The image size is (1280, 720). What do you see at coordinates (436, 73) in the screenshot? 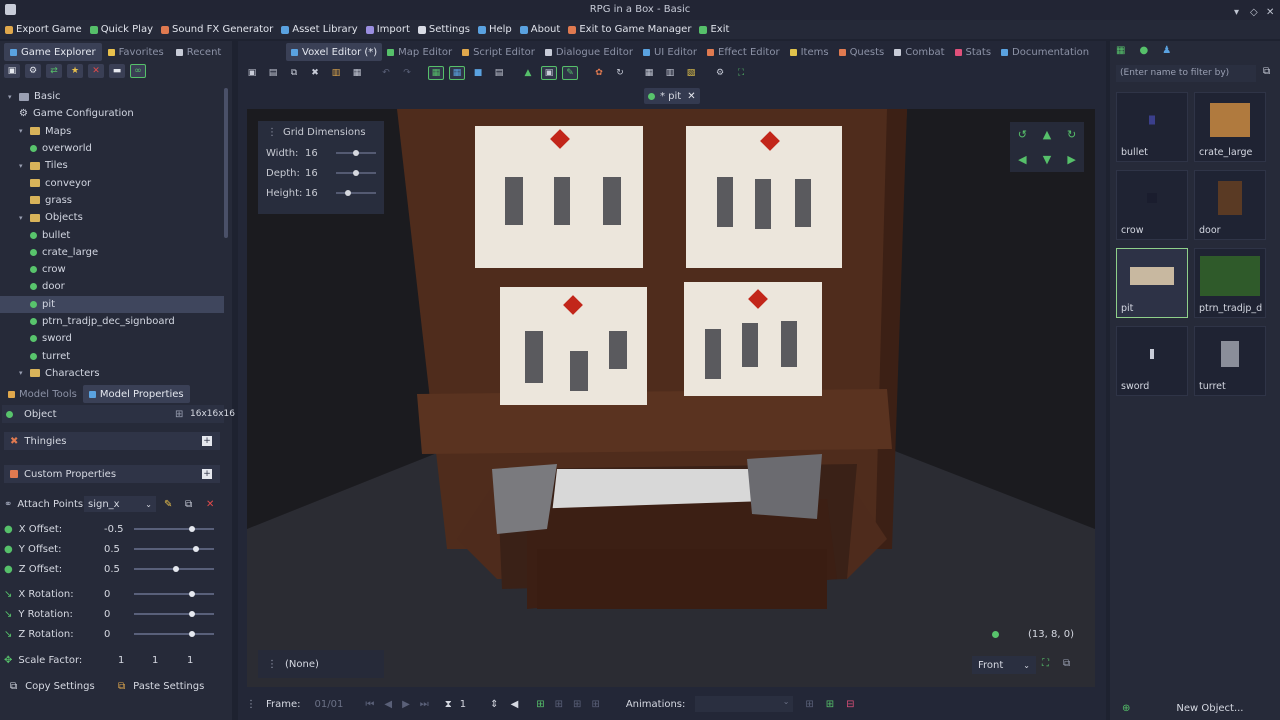
I see `grid-a-icon: ▦` at bounding box center [436, 73].